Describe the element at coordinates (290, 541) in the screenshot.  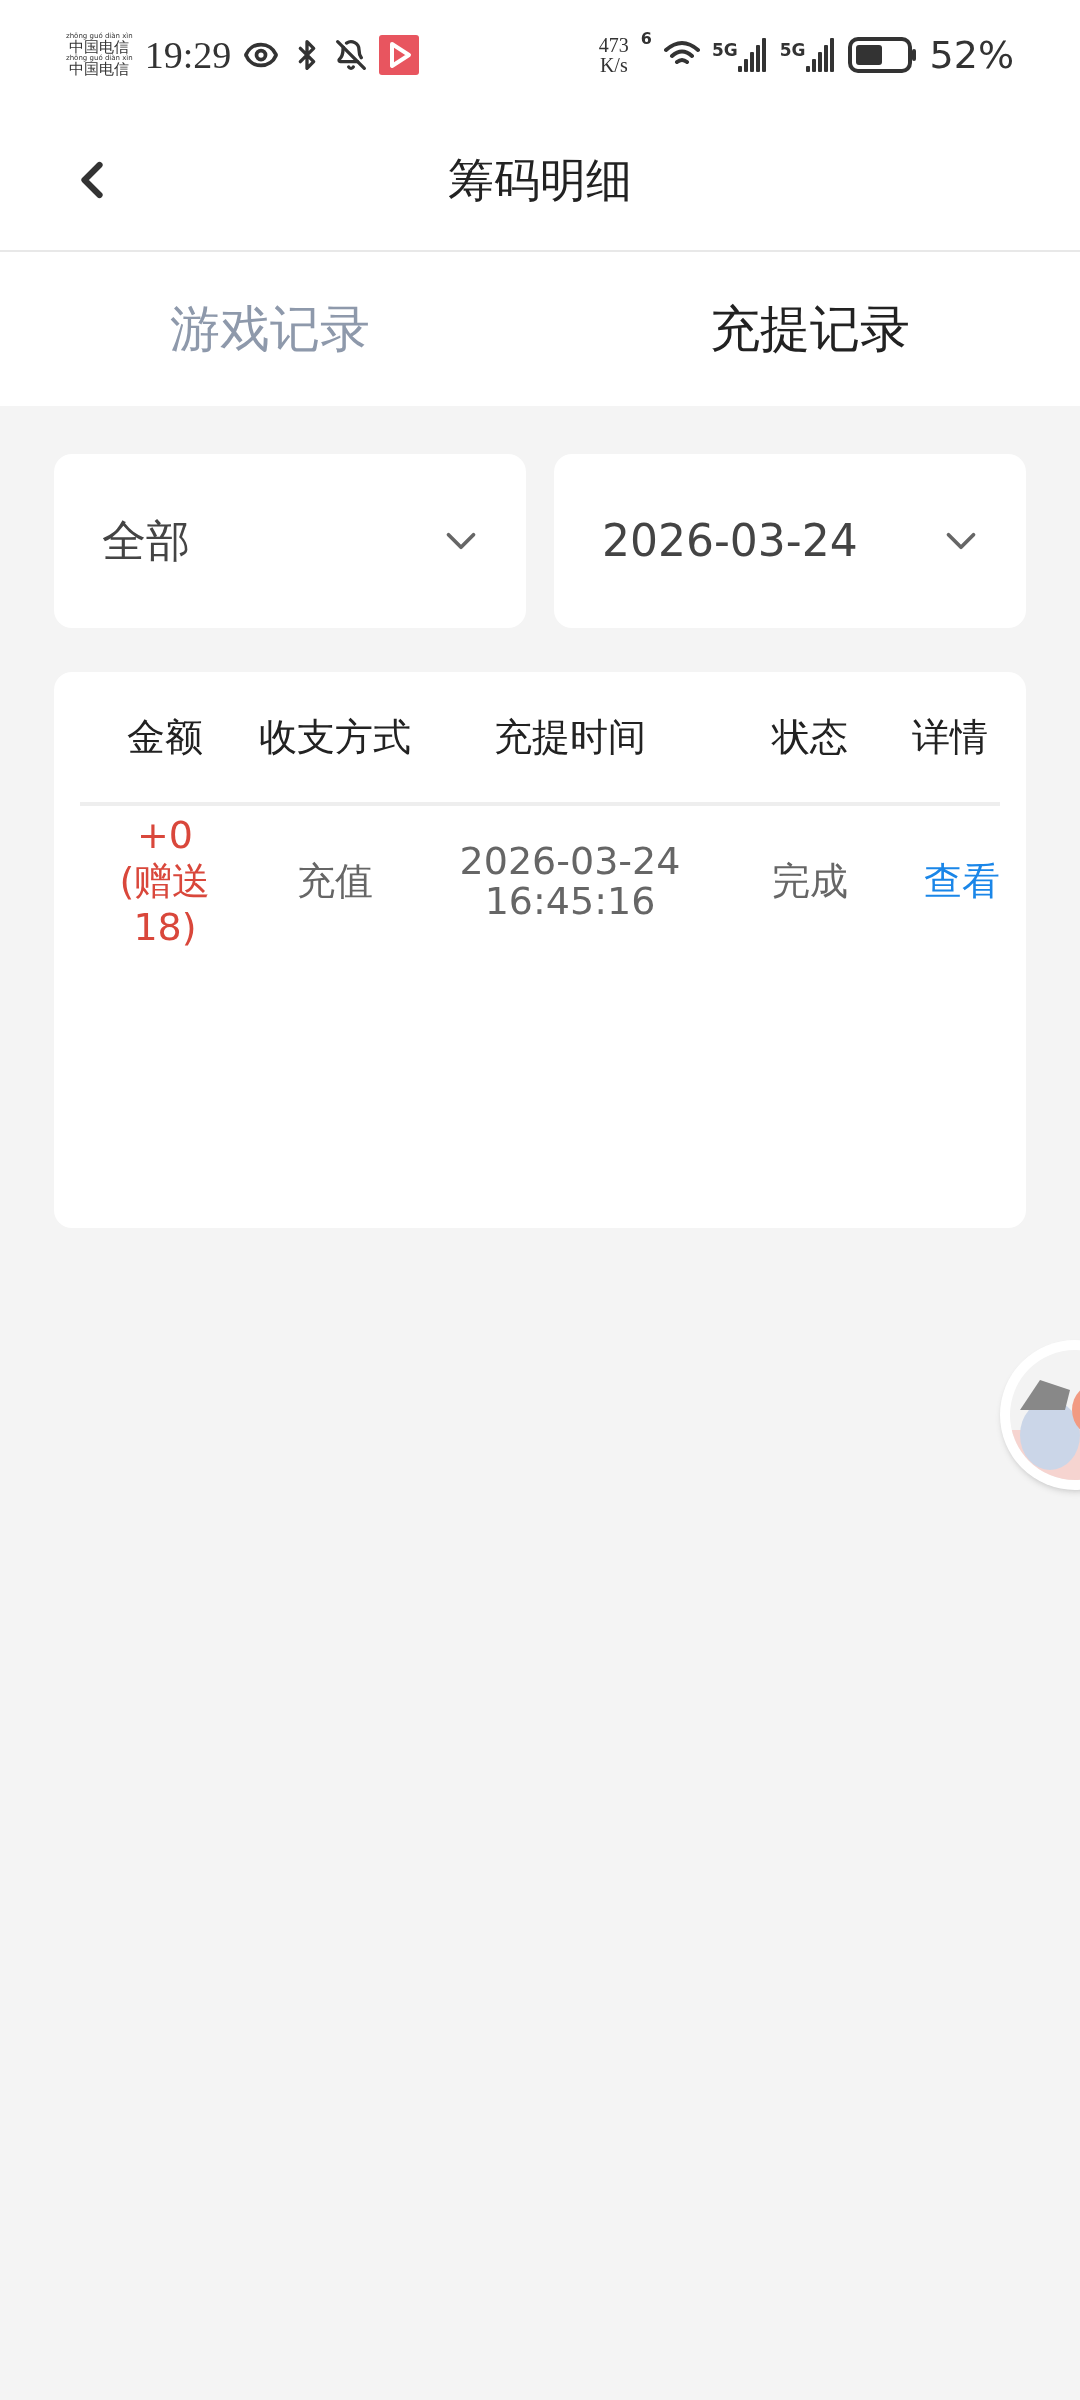
I see `filter-dropdown: 全部` at that location.